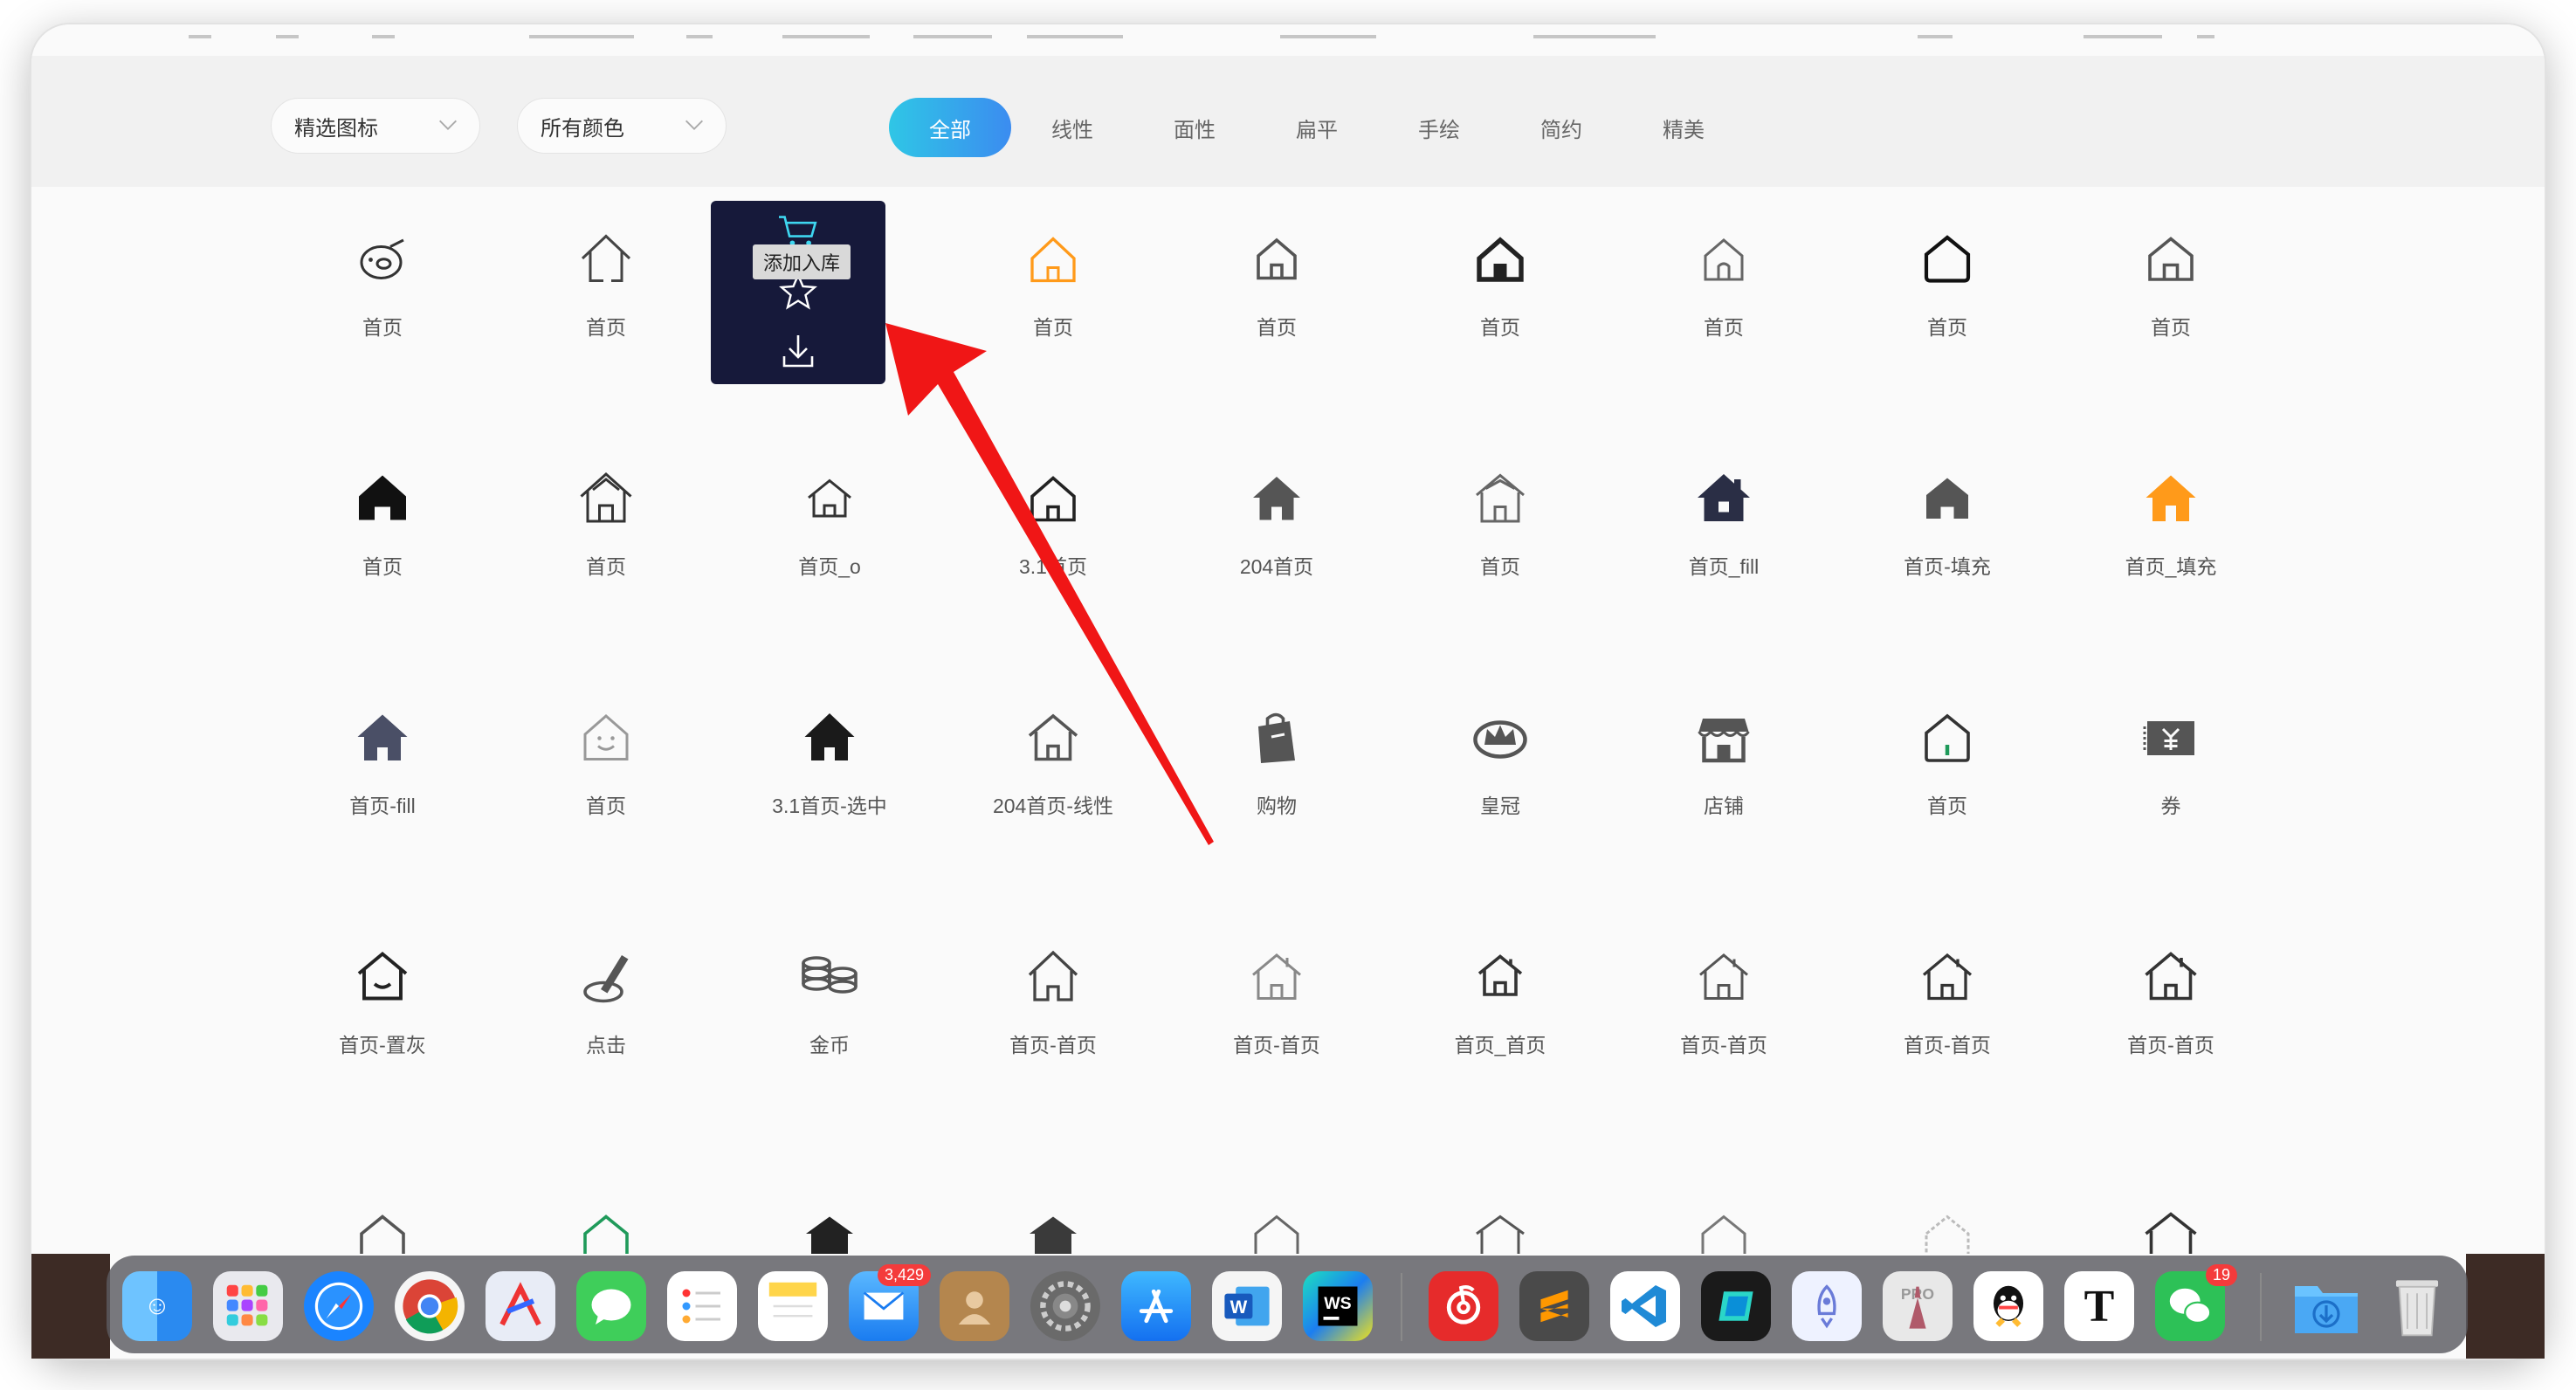 This screenshot has height=1390, width=2576. Describe the element at coordinates (1723, 771) in the screenshot. I see `icon-card: 店铺` at that location.